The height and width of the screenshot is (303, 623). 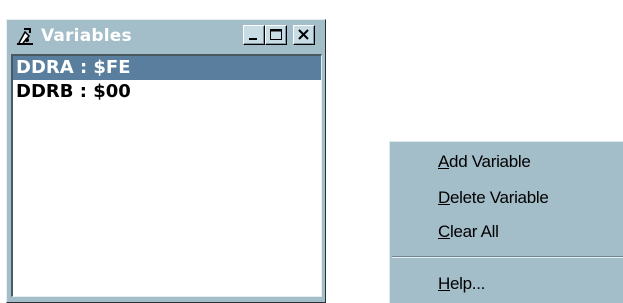 I want to click on menu-item-clear-all: Clear All, so click(x=506, y=232).